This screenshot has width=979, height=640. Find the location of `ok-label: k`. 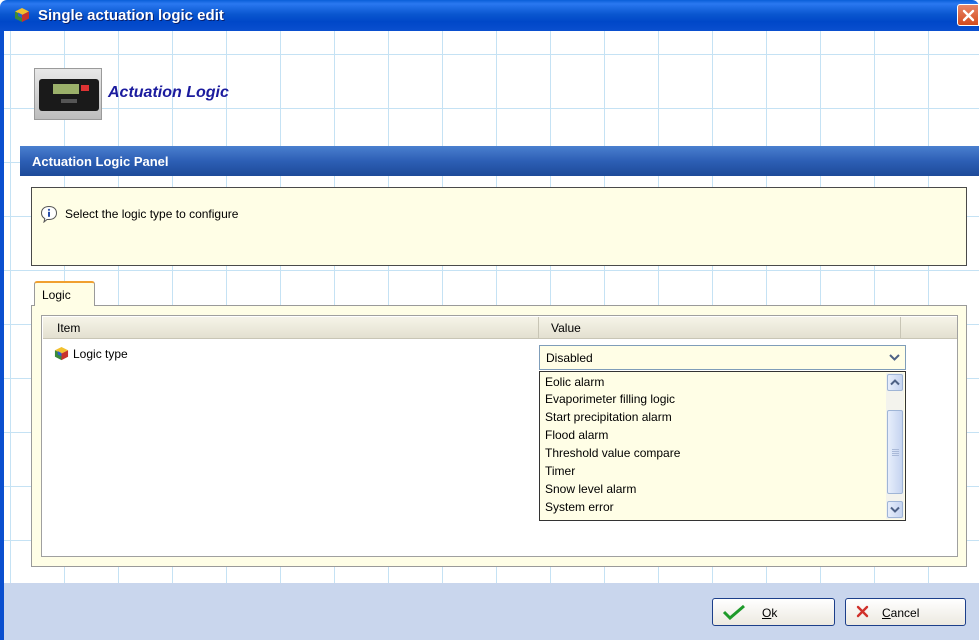

ok-label: k is located at coordinates (774, 613).